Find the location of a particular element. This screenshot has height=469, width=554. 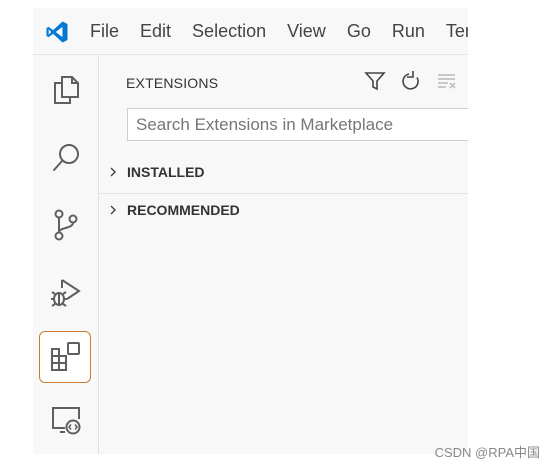

section-installed: INSTALLED is located at coordinates (283, 172).